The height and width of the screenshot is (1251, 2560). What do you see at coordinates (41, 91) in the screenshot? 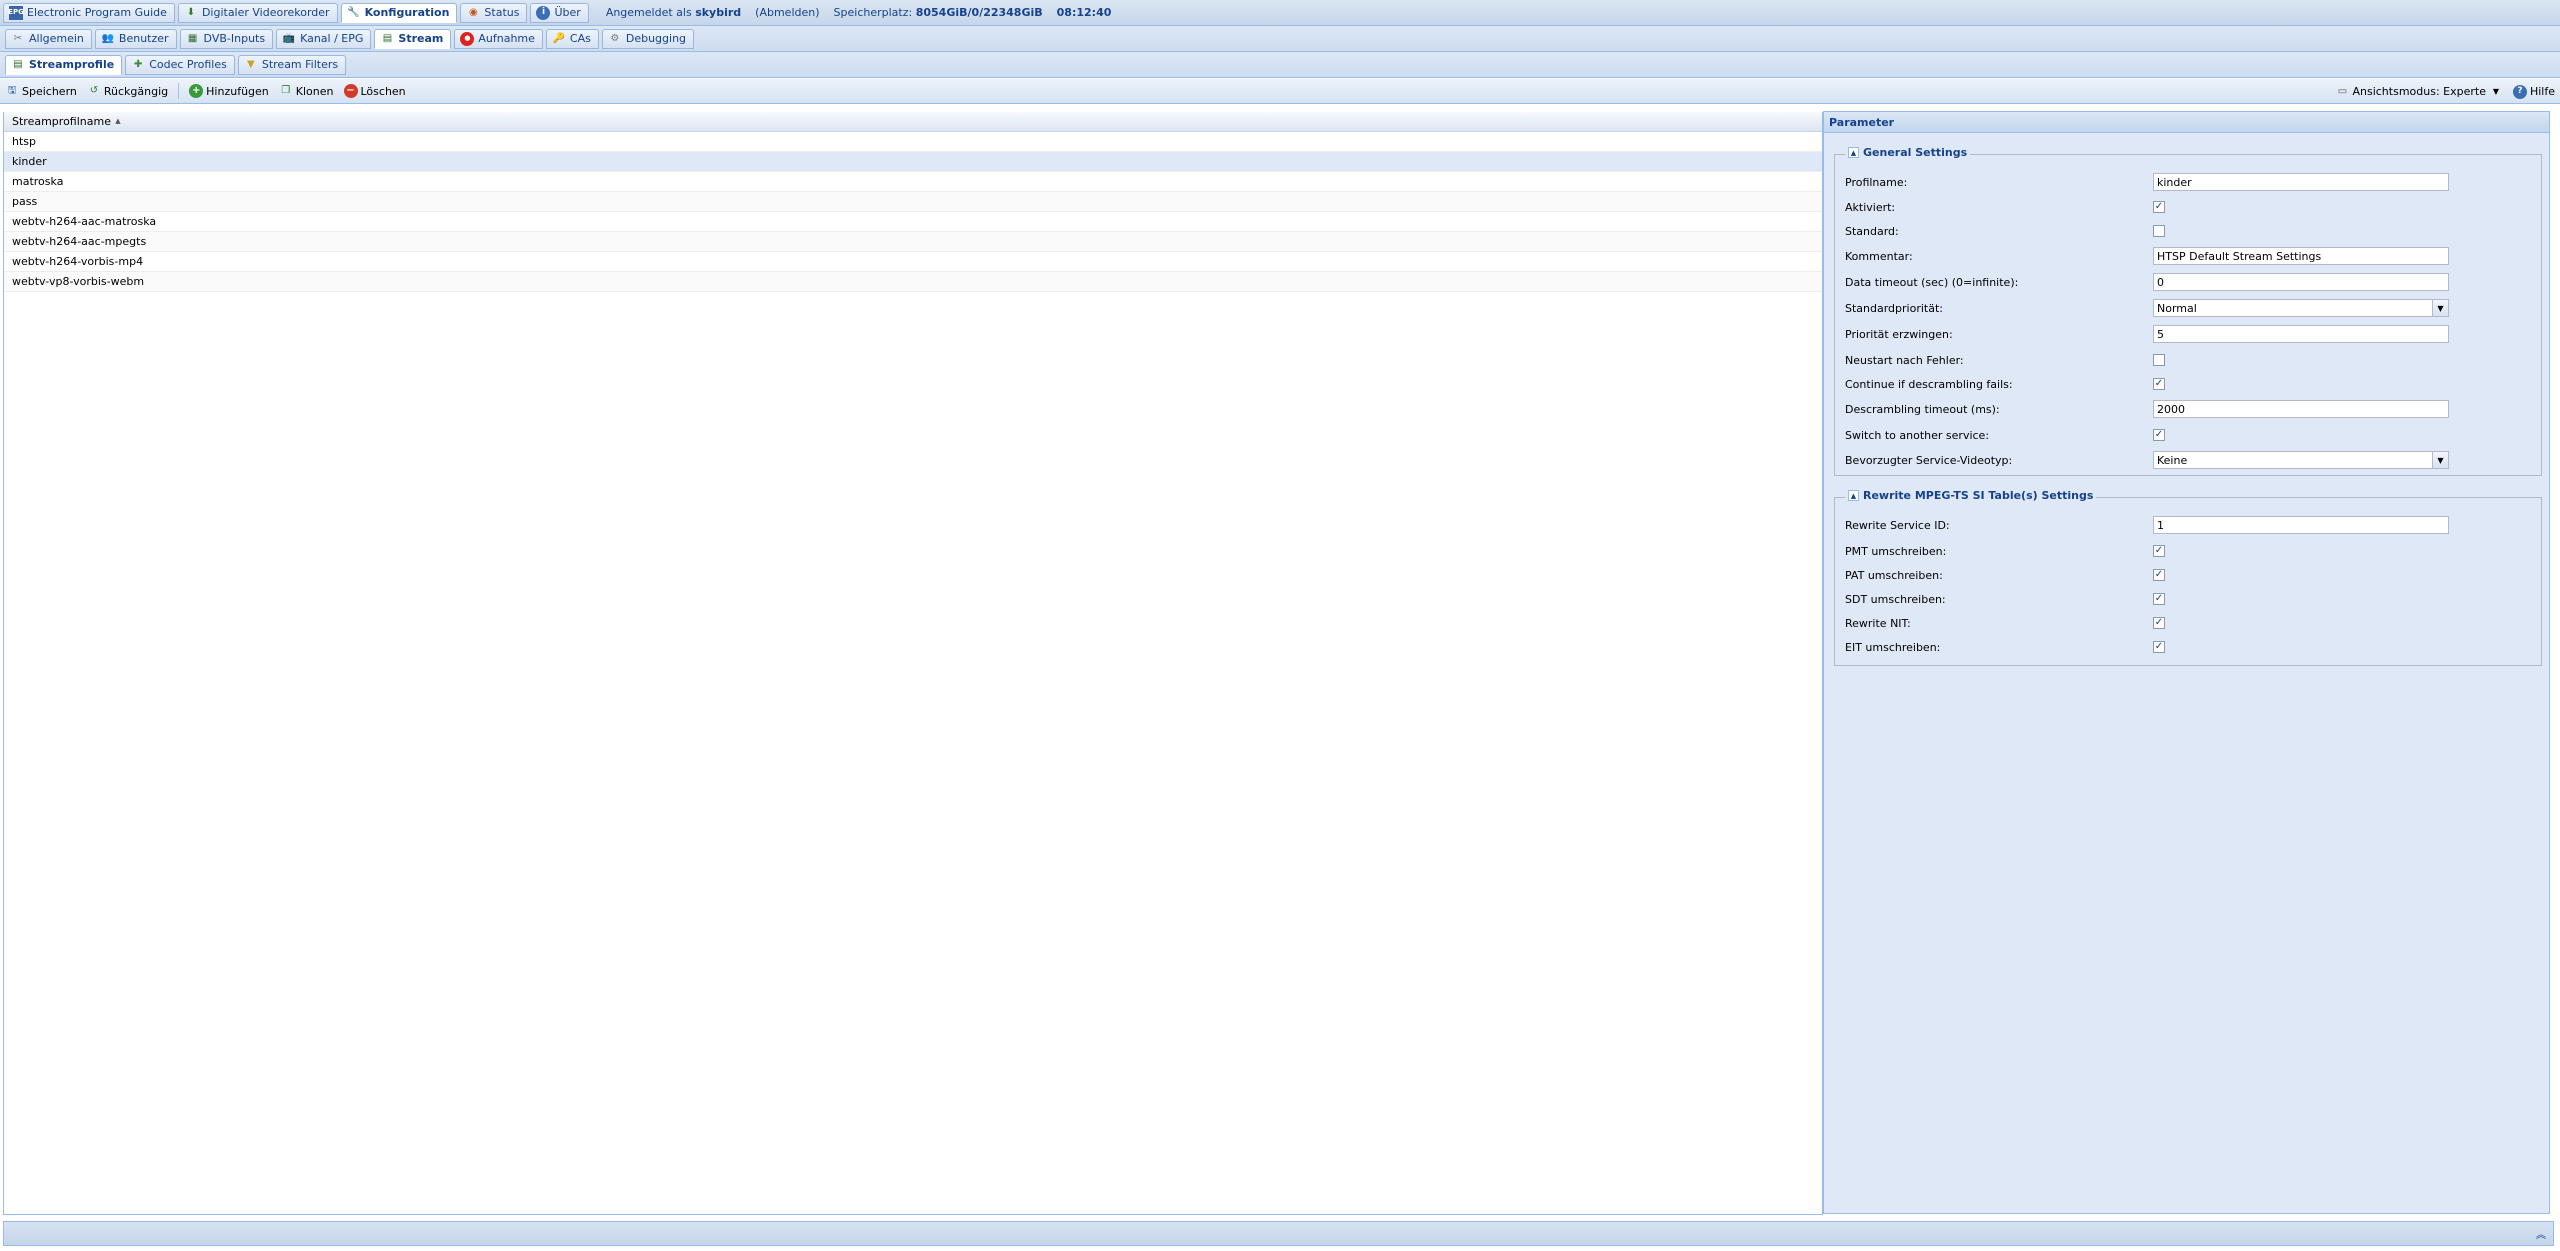
I see `save-button: 🖫 Speichern` at bounding box center [41, 91].